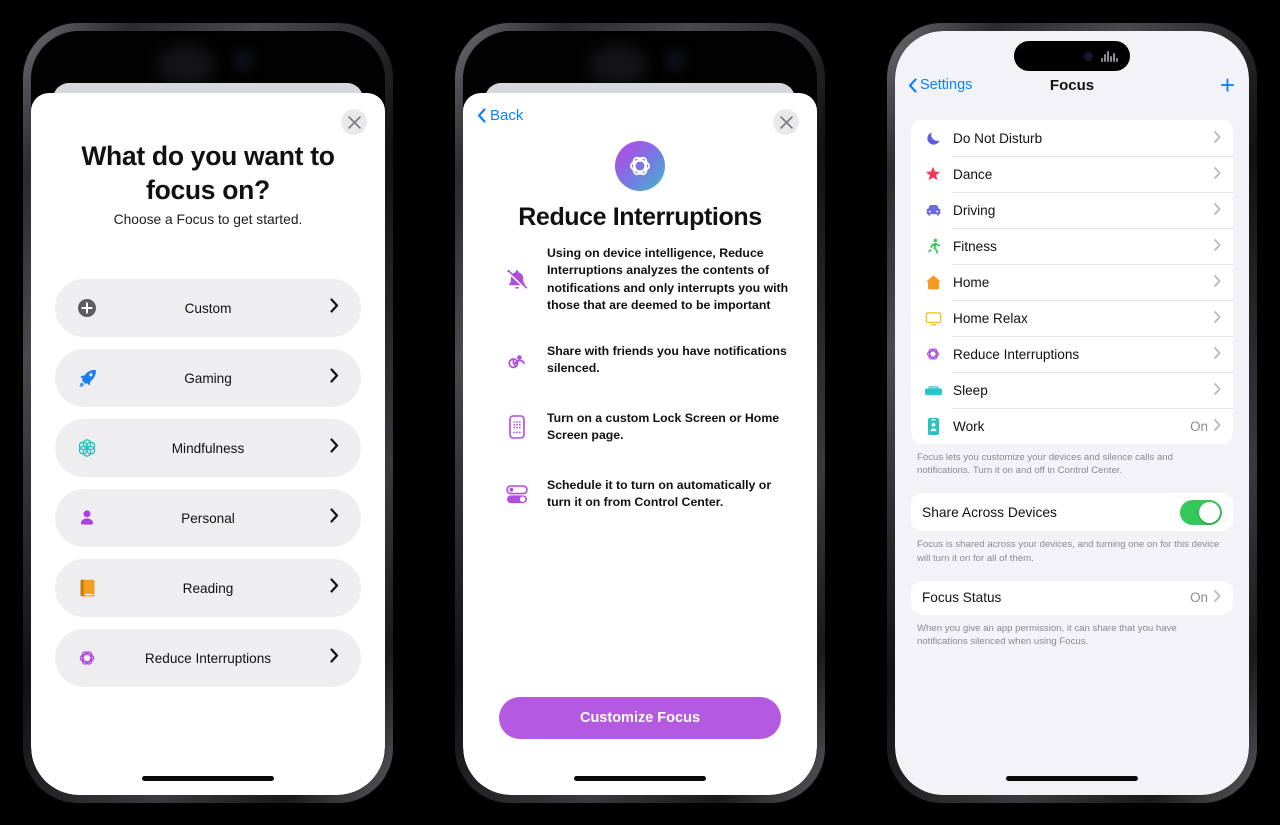 The image size is (1280, 825). What do you see at coordinates (87, 308) in the screenshot?
I see `plus-circle-icon` at bounding box center [87, 308].